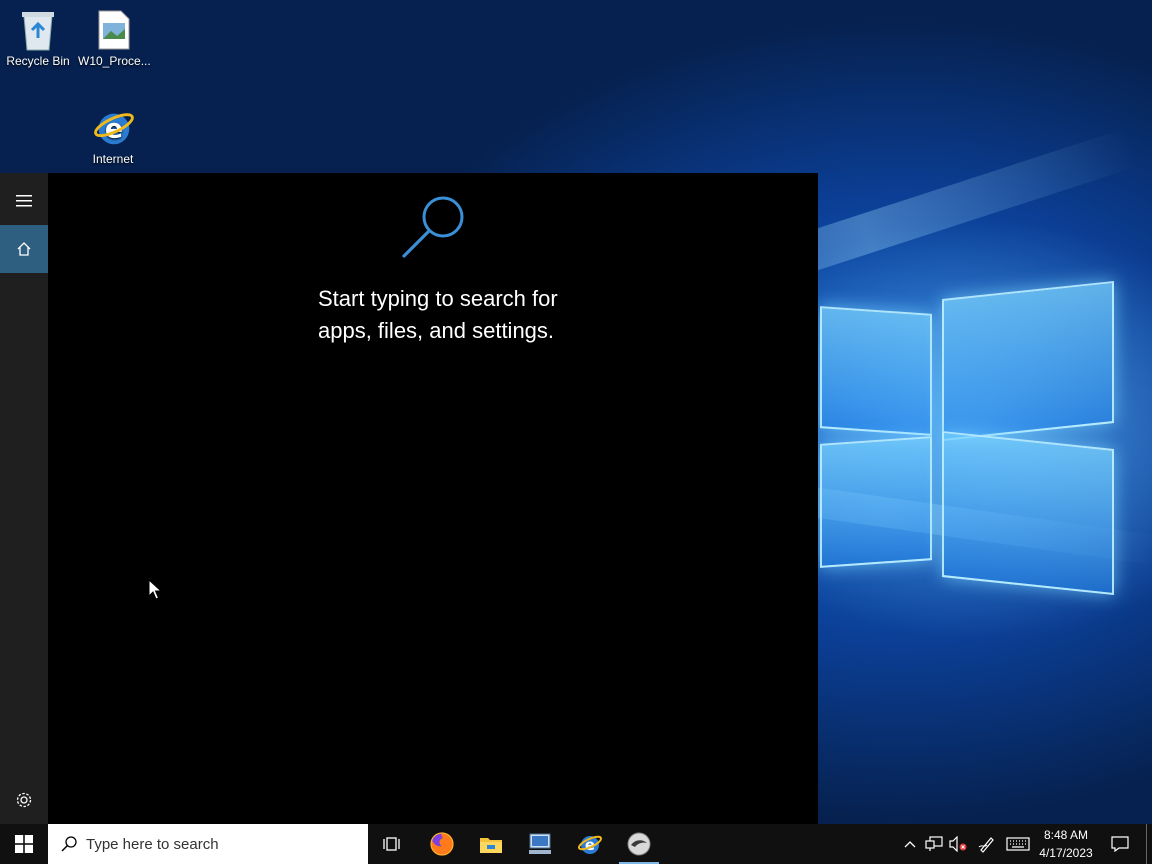  I want to click on taskbar: e 8:48 AM 4/17/2023, so click(576, 844).